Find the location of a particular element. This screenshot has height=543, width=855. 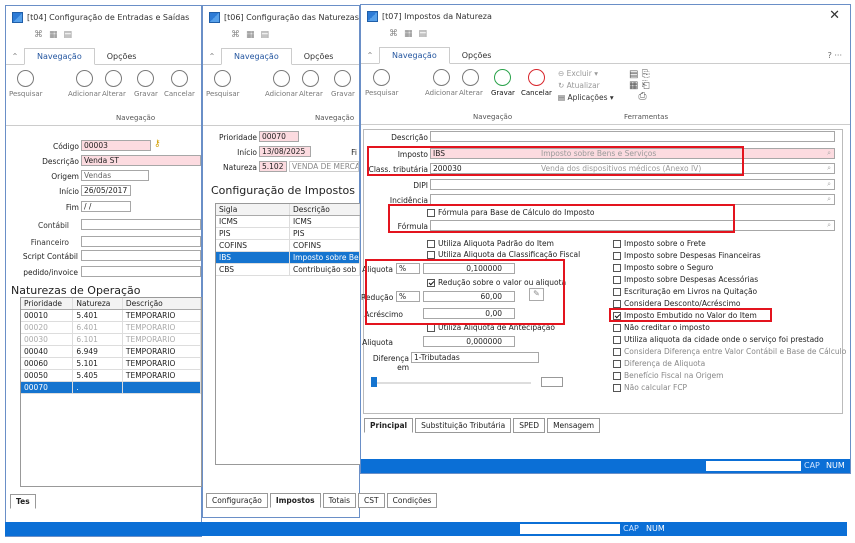

checkbox-beneficio-fiscal: Benefício Fiscal na Origem is located at coordinates (668, 375).